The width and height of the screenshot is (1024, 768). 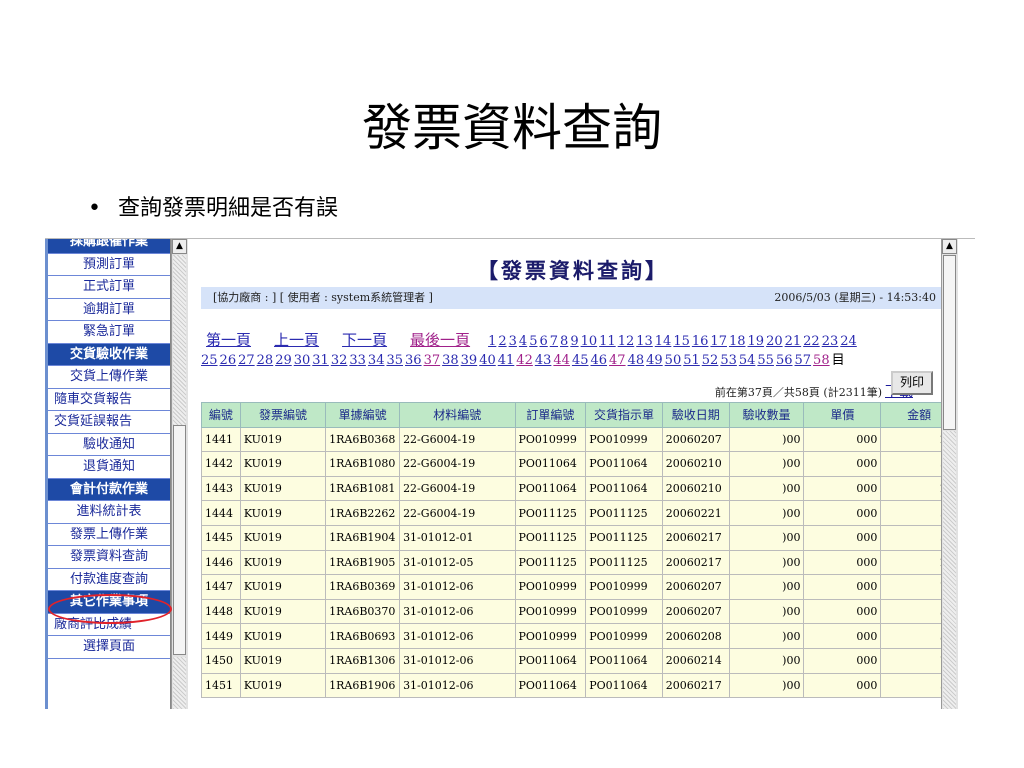 I want to click on page-number-link: 40, so click(x=487, y=360).